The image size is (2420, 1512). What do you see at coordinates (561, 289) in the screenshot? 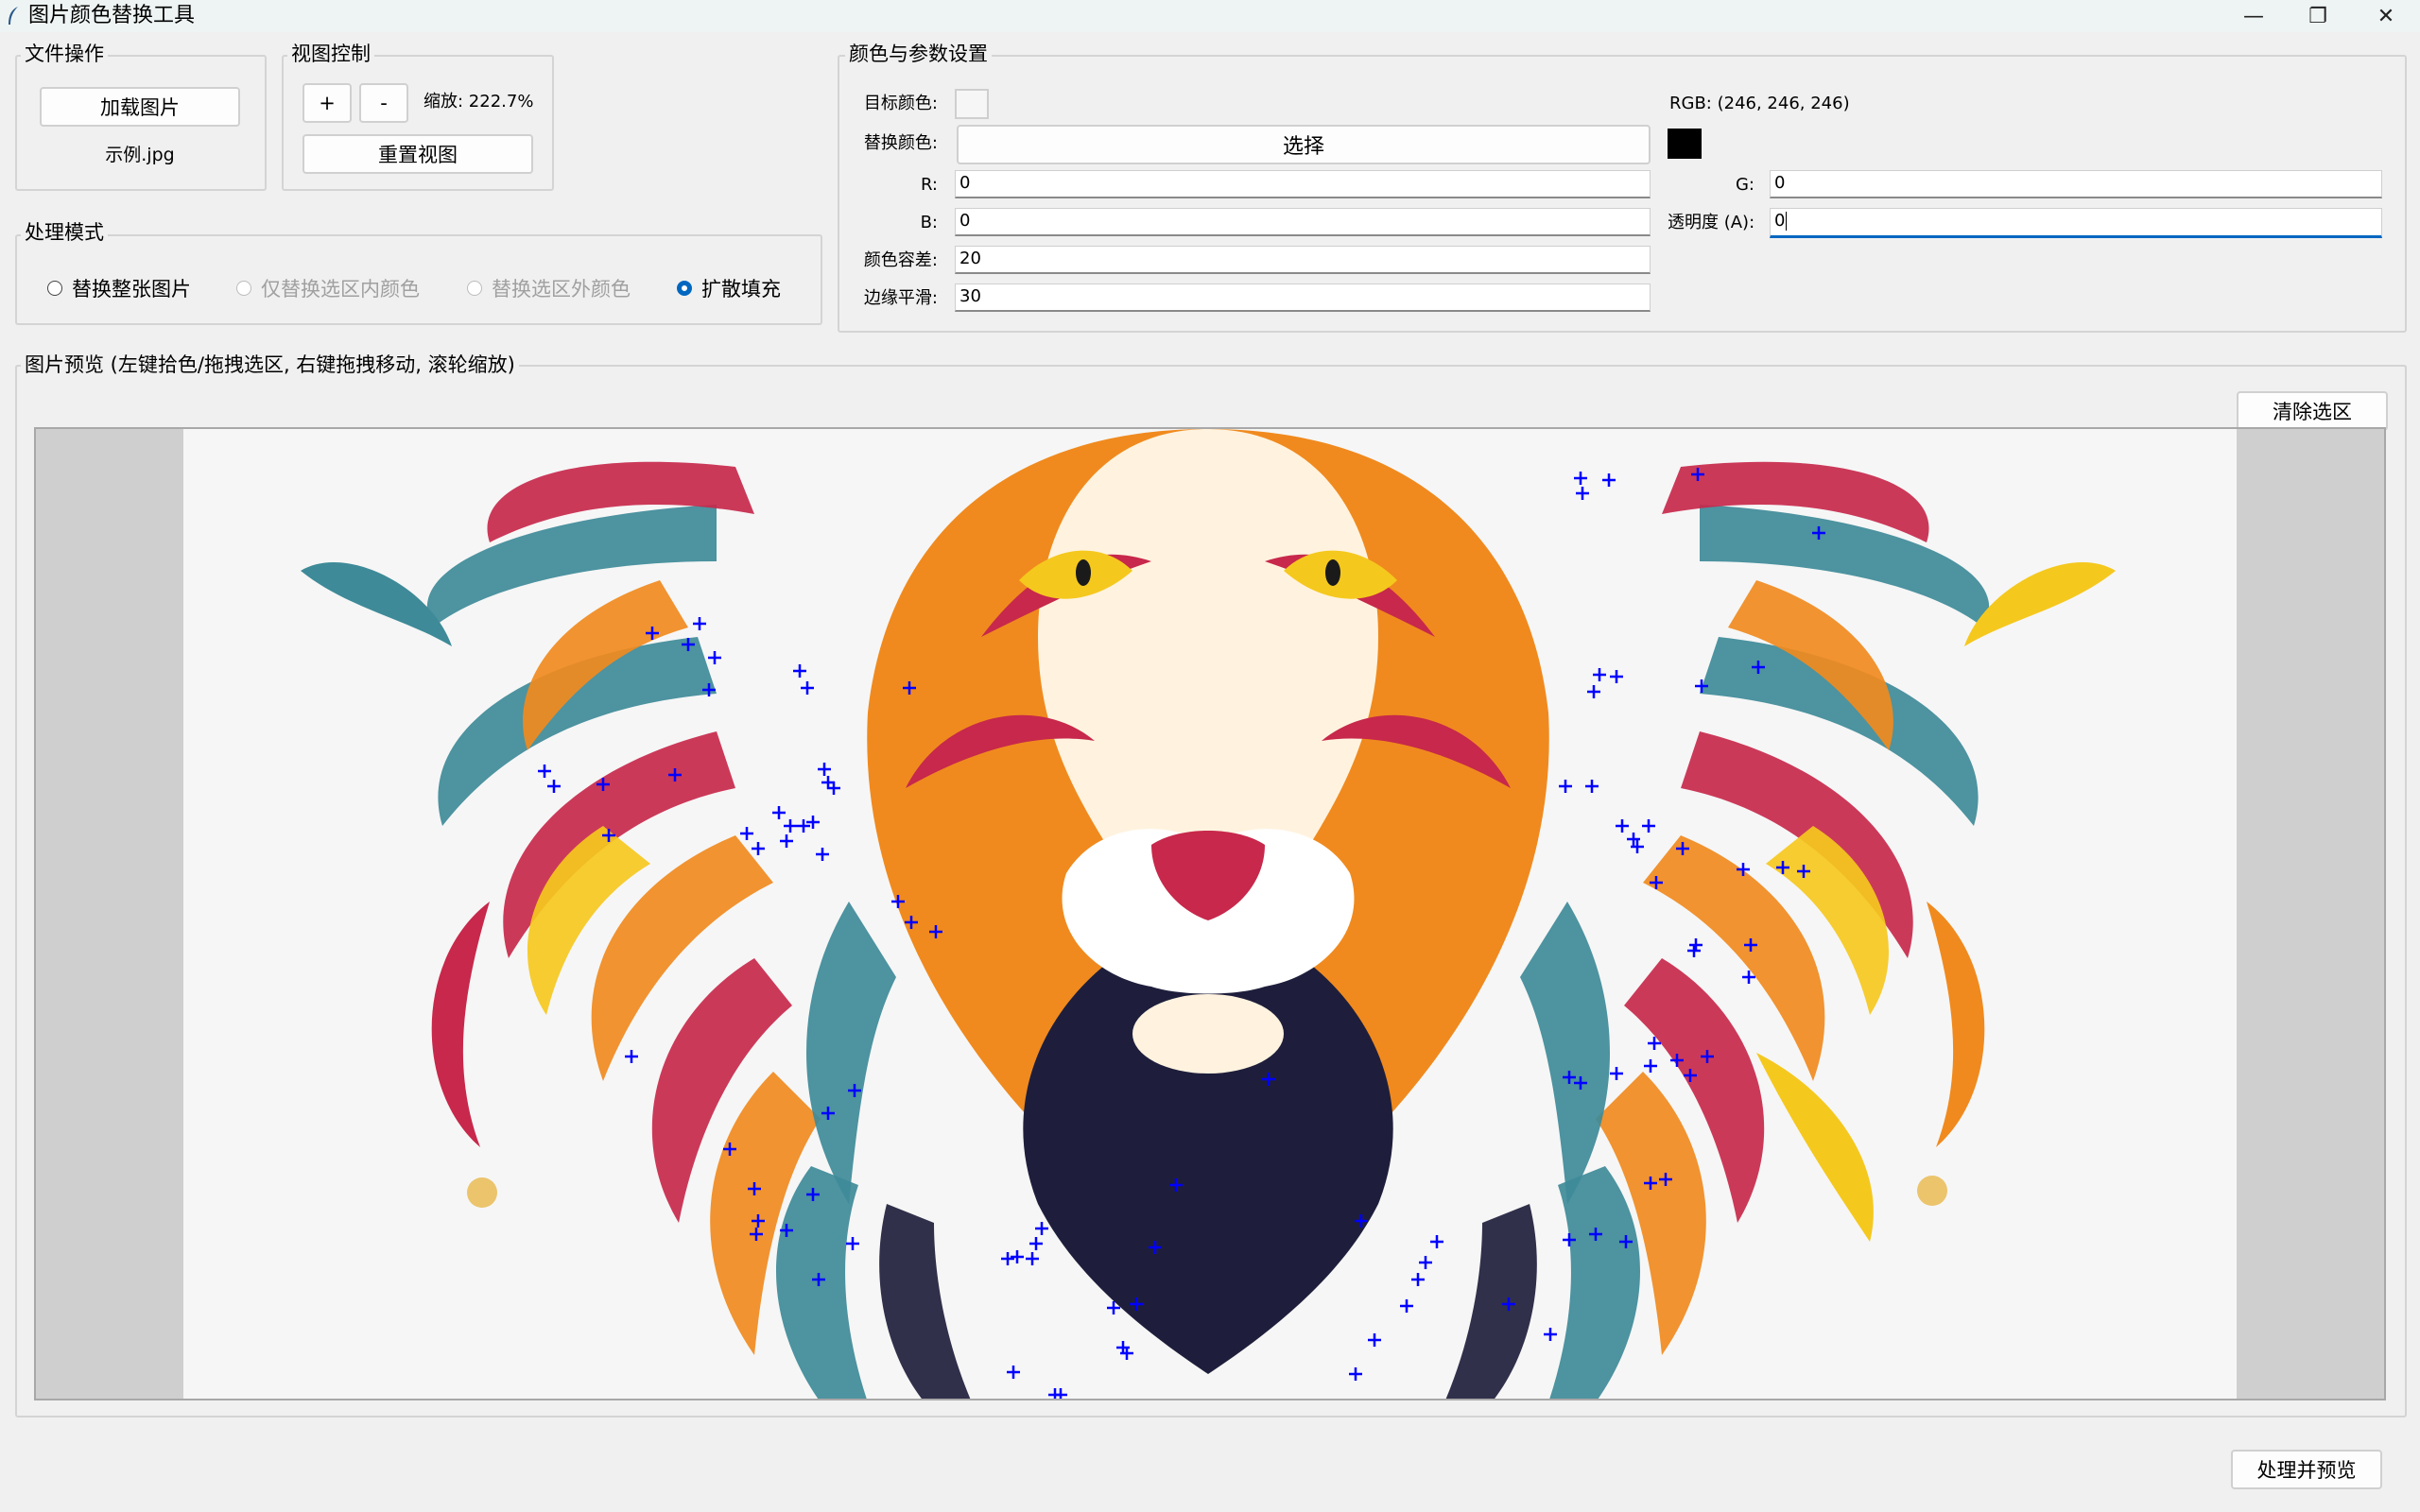
I see `mode-label: 替换选区外颜色` at bounding box center [561, 289].